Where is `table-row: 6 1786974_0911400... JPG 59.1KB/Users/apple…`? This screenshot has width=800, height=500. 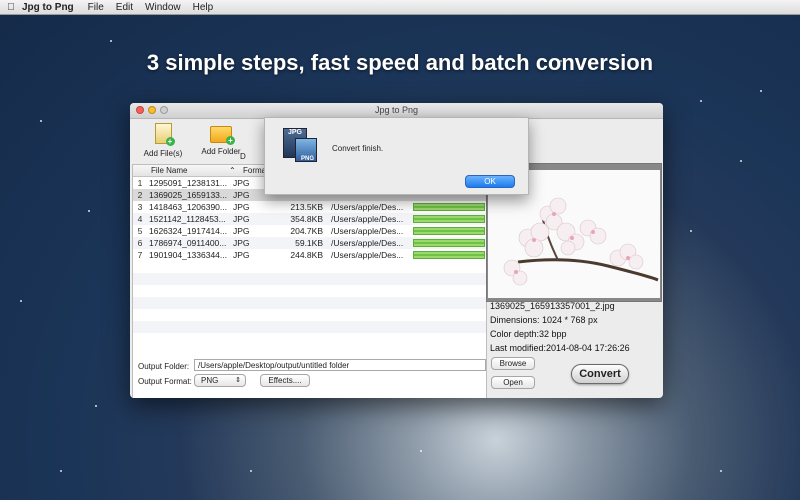
table-row: 6 1786974_0911400... JPG 59.1KB/Users/apple… is located at coordinates (309, 243).